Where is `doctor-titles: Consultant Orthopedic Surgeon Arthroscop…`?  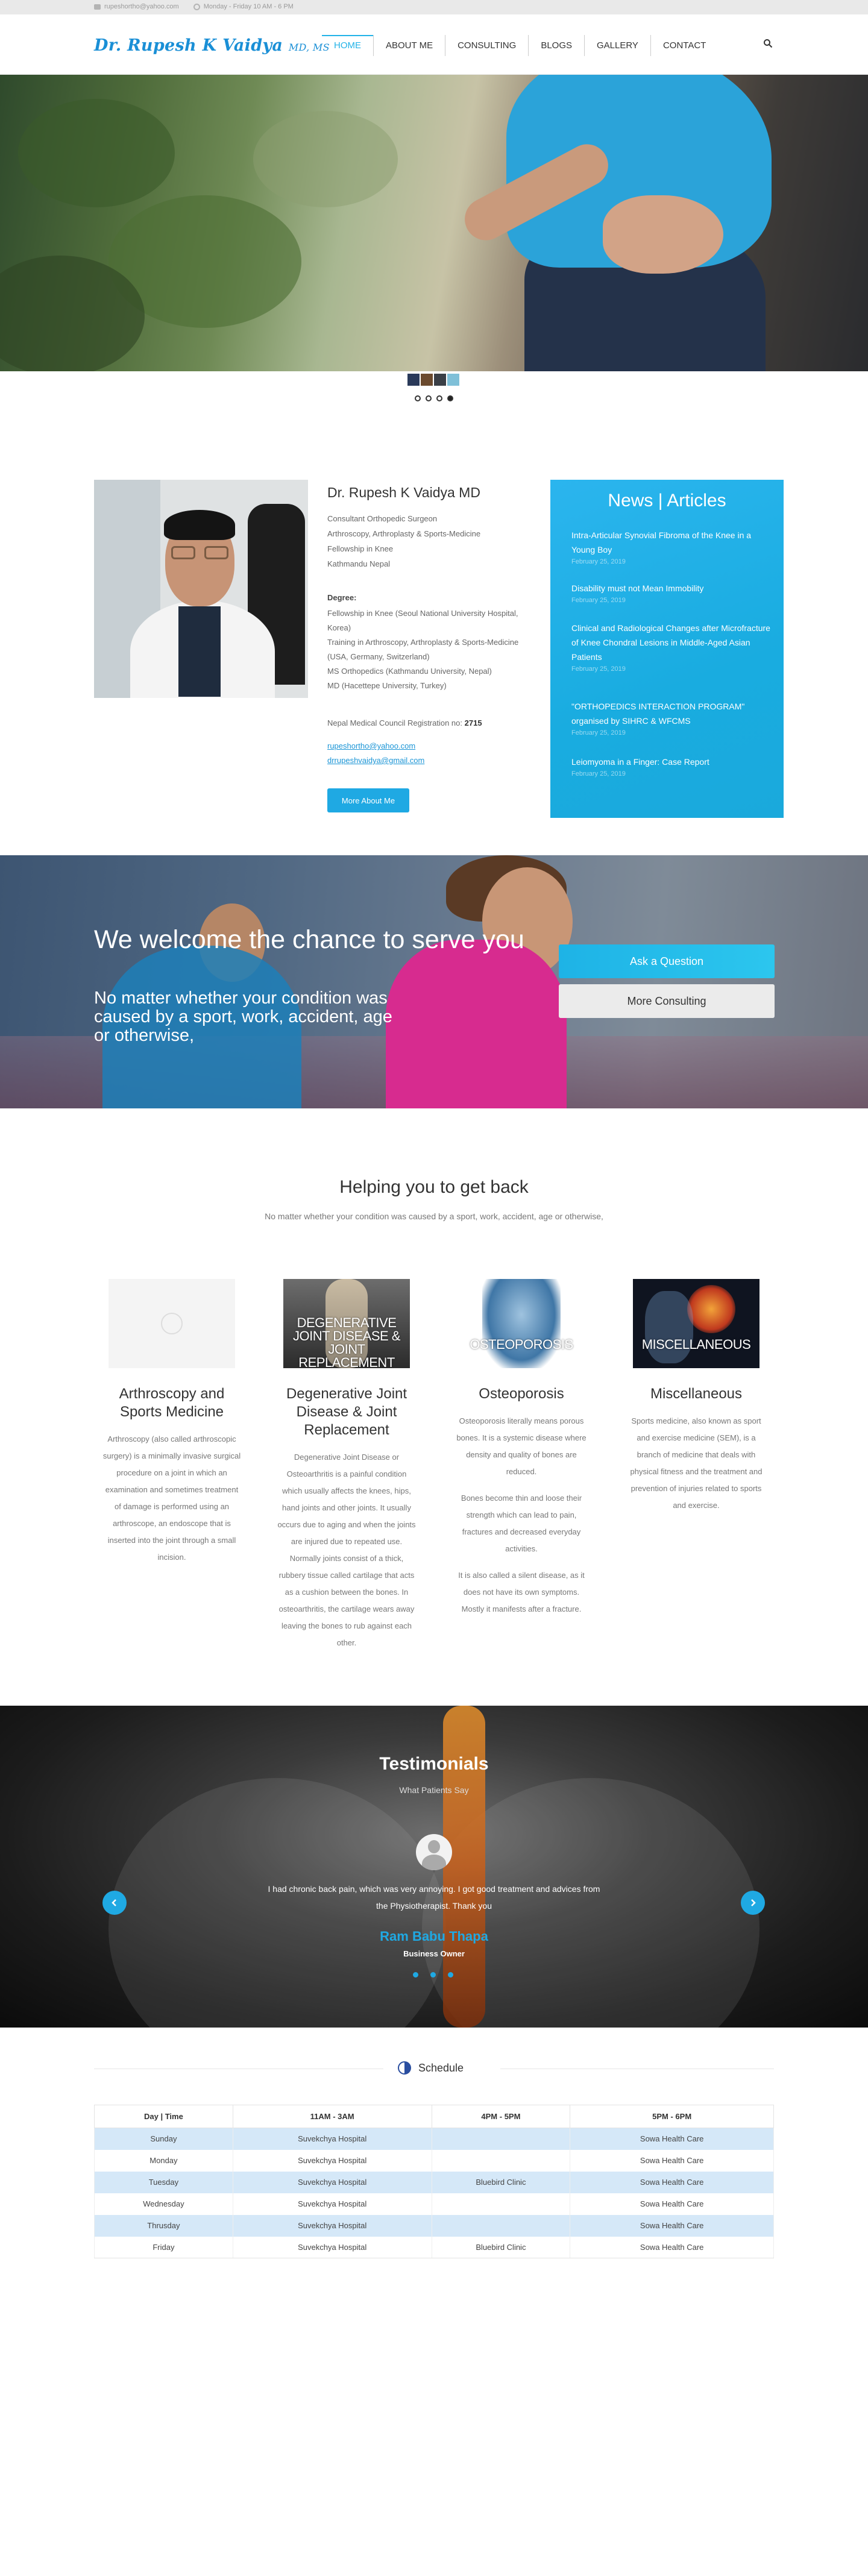 doctor-titles: Consultant Orthopedic Surgeon Arthroscop… is located at coordinates (403, 541).